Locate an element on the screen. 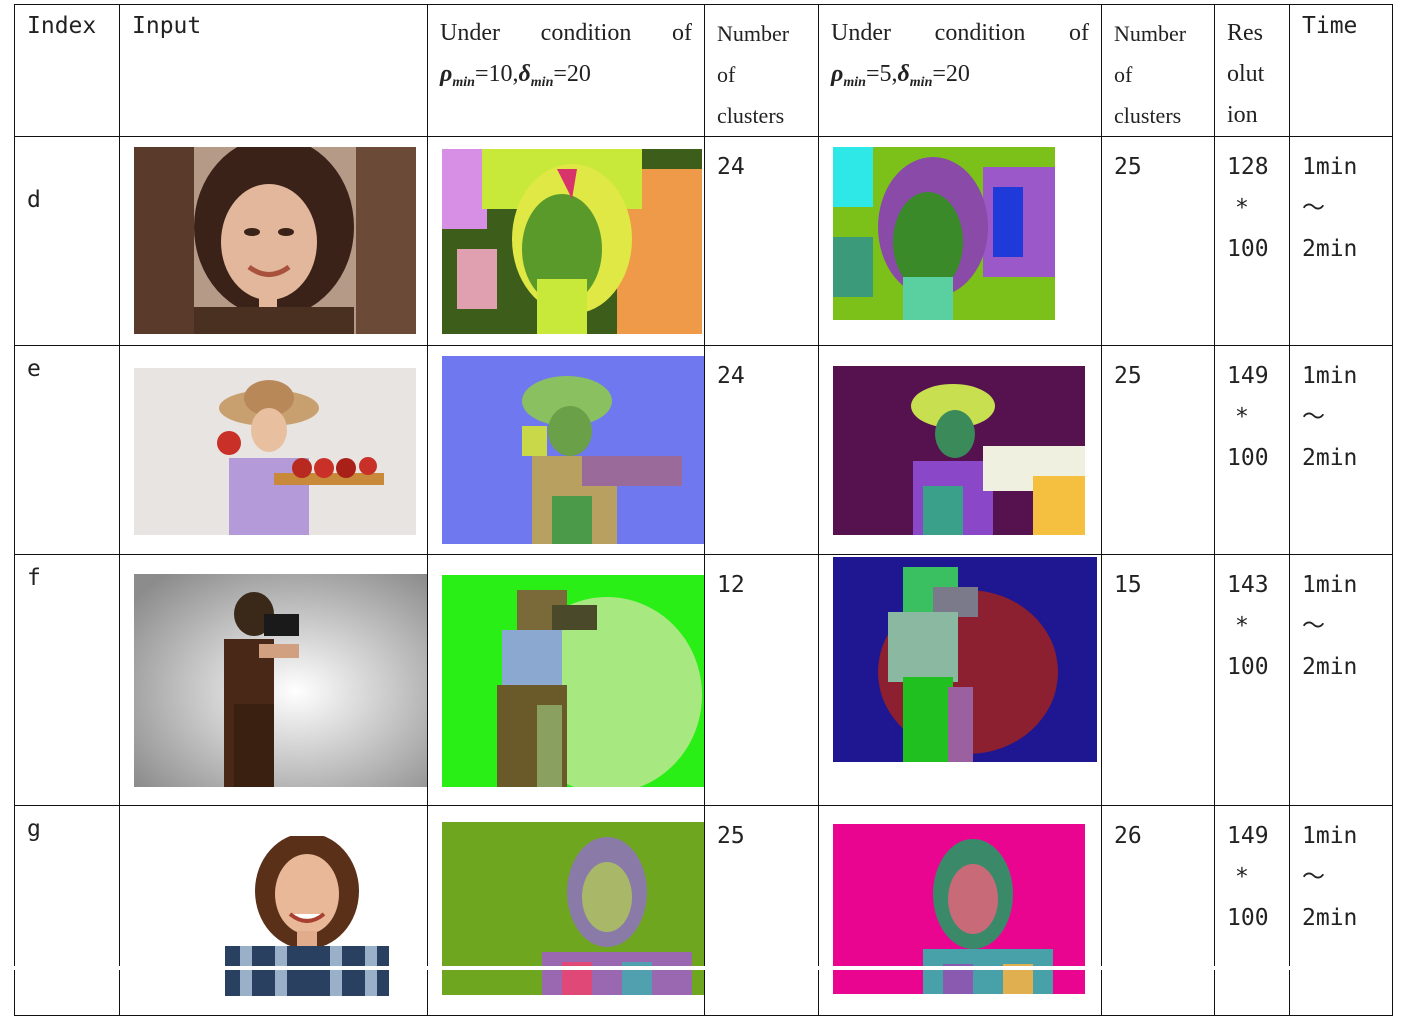 This screenshot has width=1411, height=1027. clusters-cell-2: 15 is located at coordinates (1158, 680).